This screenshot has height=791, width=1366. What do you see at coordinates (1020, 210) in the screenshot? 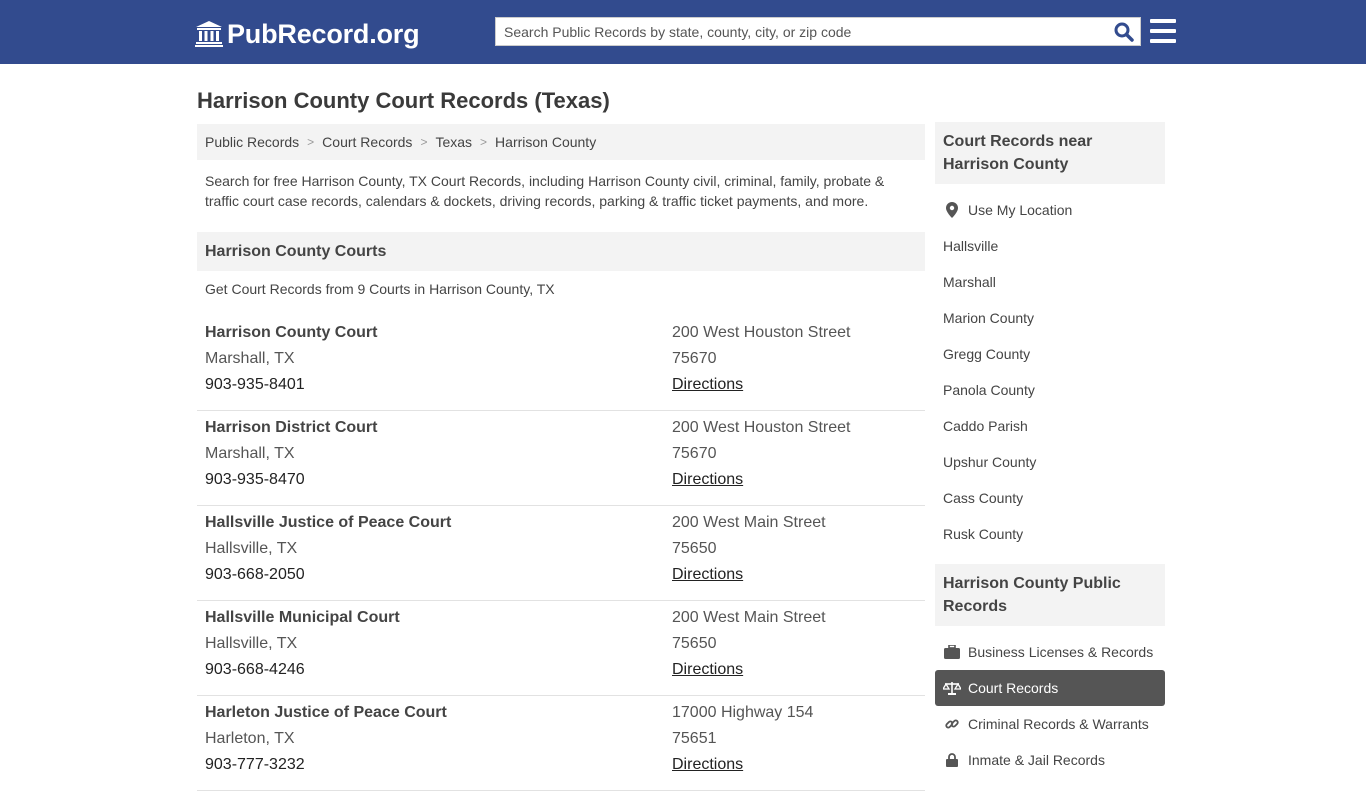
I see `use-my-location-label: Use My Location` at bounding box center [1020, 210].